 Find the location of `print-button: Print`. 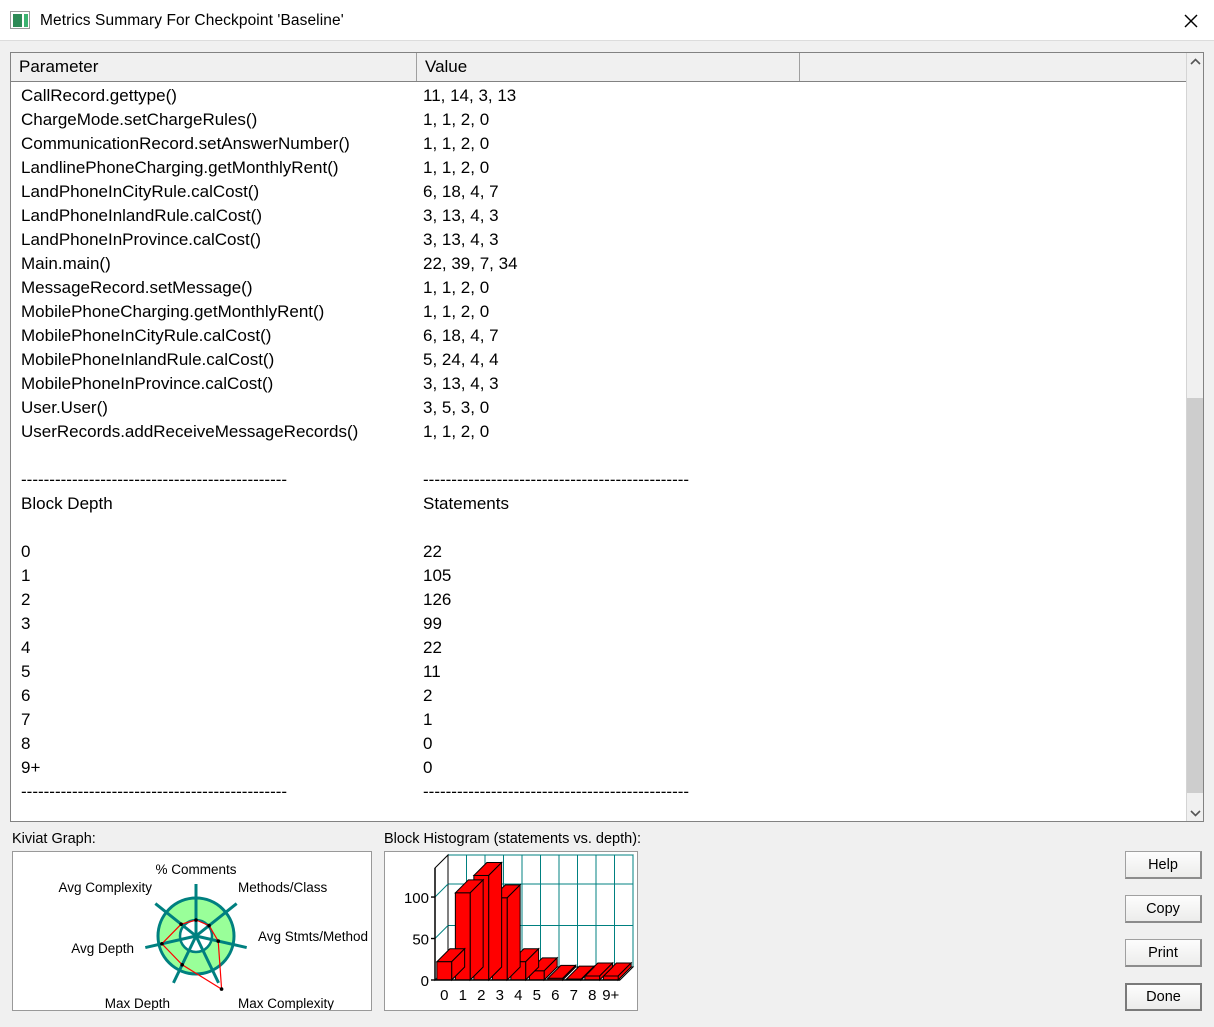

print-button: Print is located at coordinates (1163, 953).